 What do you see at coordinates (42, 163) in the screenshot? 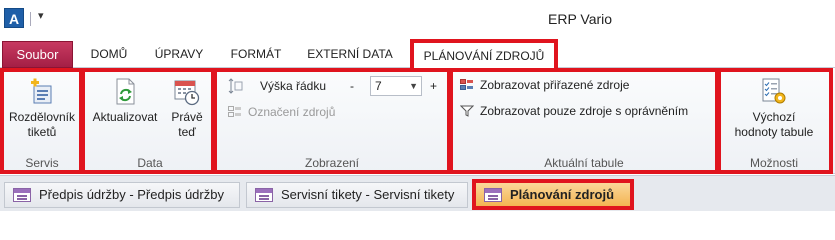
I see `group-label-servis: Servis` at bounding box center [42, 163].